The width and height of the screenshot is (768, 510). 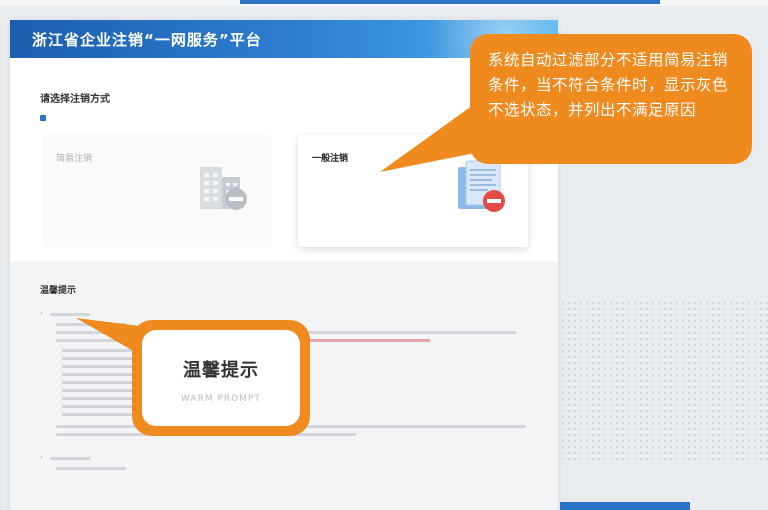 What do you see at coordinates (450, 2) in the screenshot?
I see `top-accent-bar` at bounding box center [450, 2].